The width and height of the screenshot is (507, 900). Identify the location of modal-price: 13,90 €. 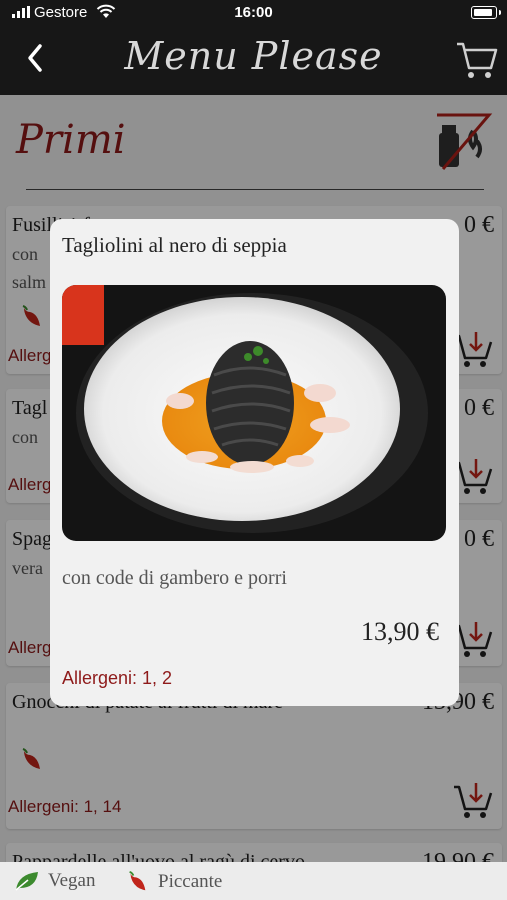
(400, 631).